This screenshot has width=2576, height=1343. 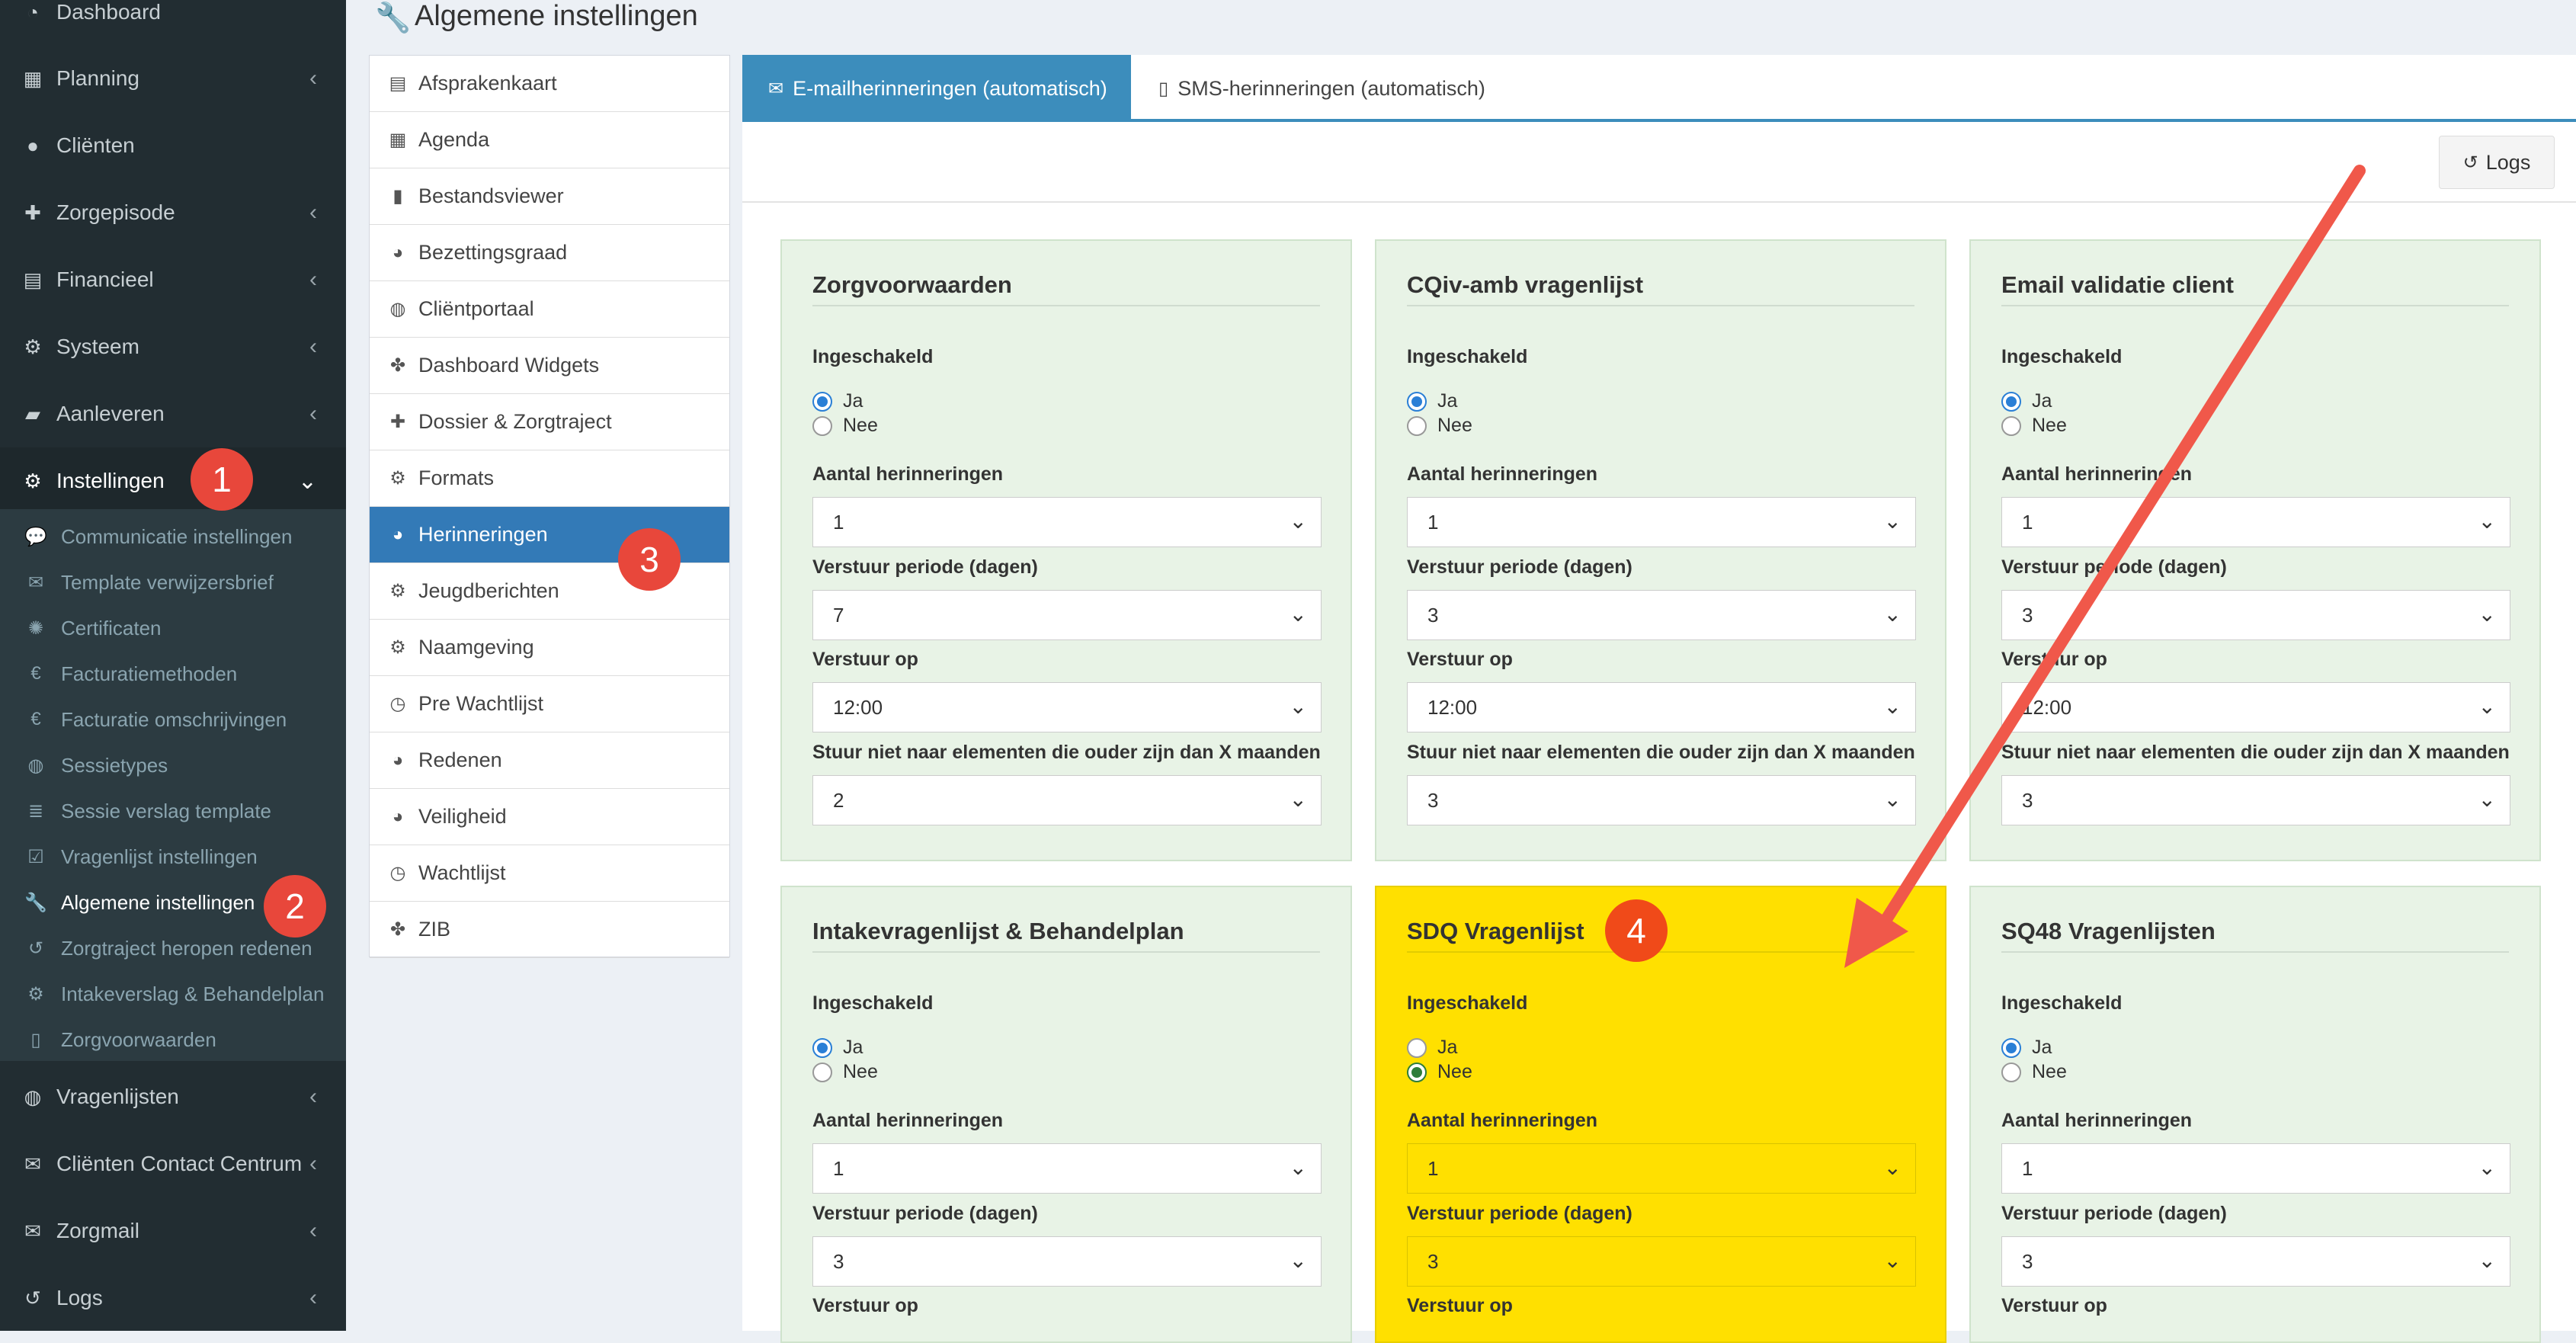 I want to click on sidebar-item-zorgmail: ✉ Zorgmail ‹, so click(x=173, y=1230).